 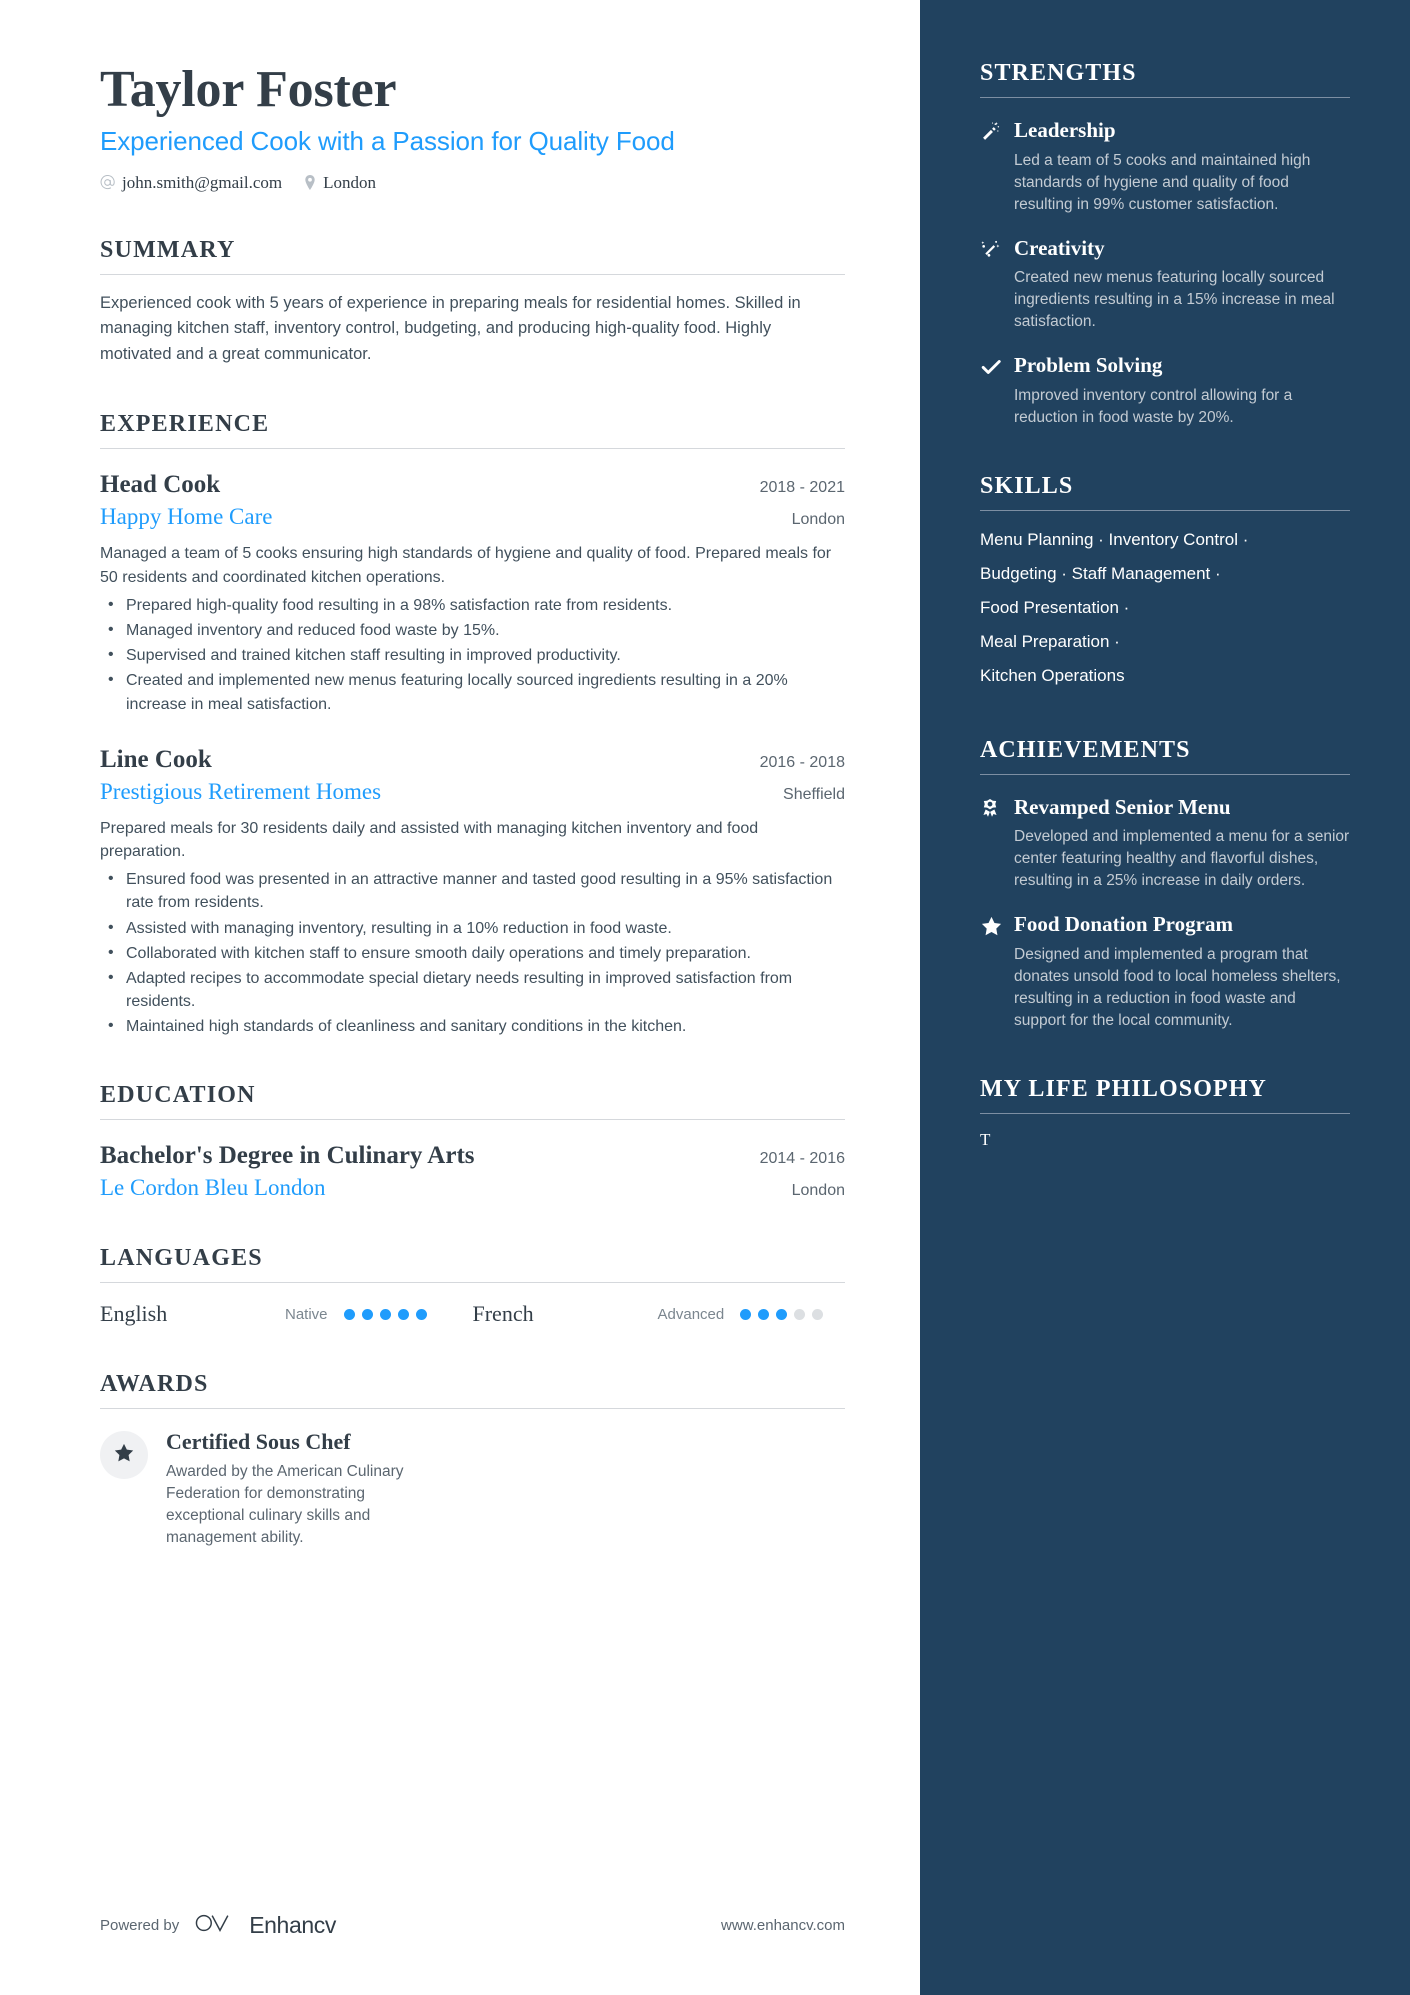 I want to click on achievement-title: Revamped Senior Menu, so click(x=1122, y=806).